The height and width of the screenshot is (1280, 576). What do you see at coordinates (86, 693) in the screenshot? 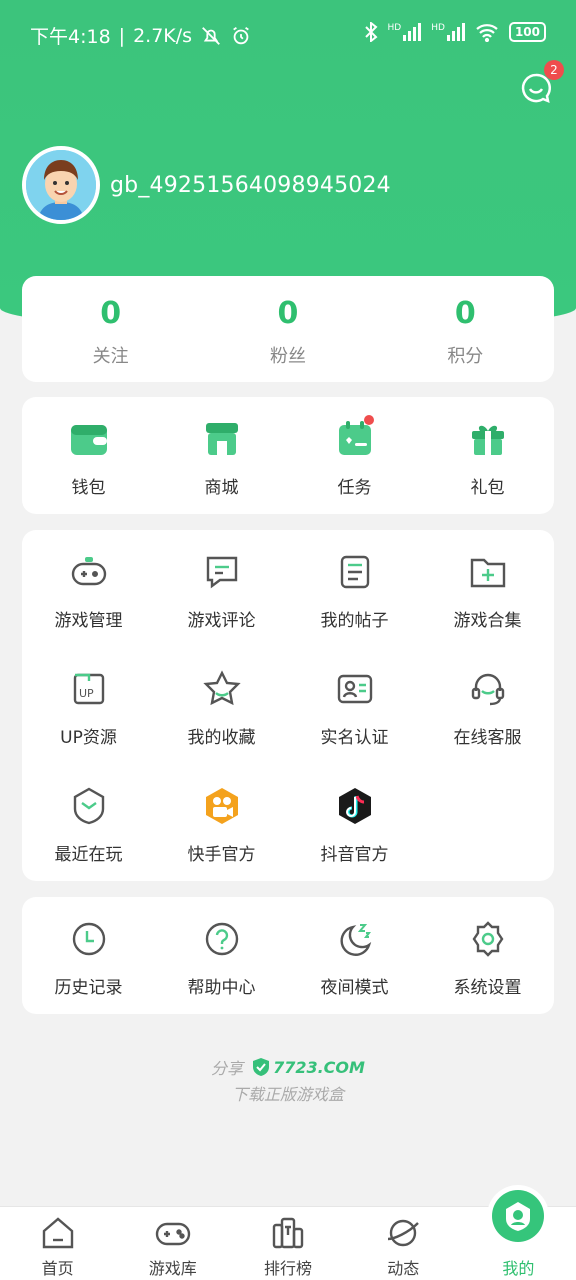
I see `svg-text: UP` at bounding box center [86, 693].